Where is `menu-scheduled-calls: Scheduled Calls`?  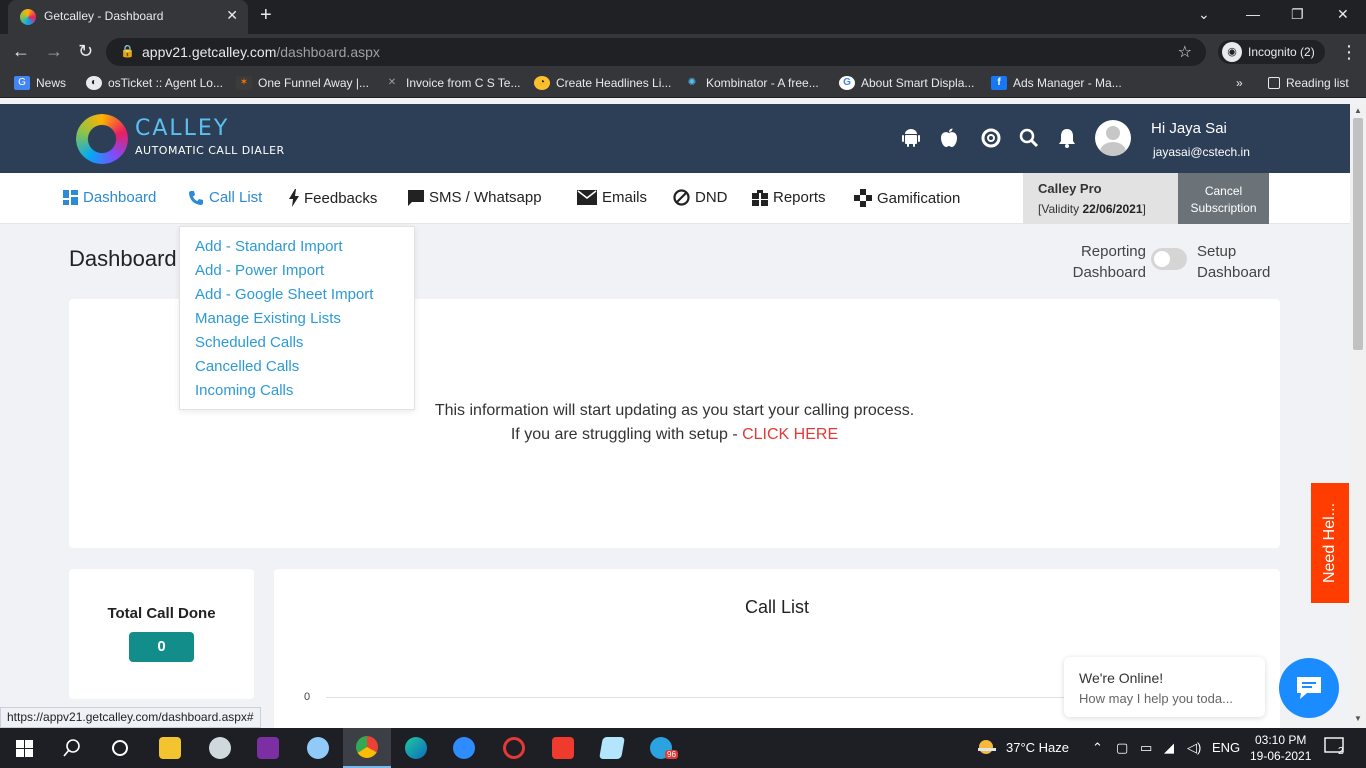 menu-scheduled-calls: Scheduled Calls is located at coordinates (304, 343).